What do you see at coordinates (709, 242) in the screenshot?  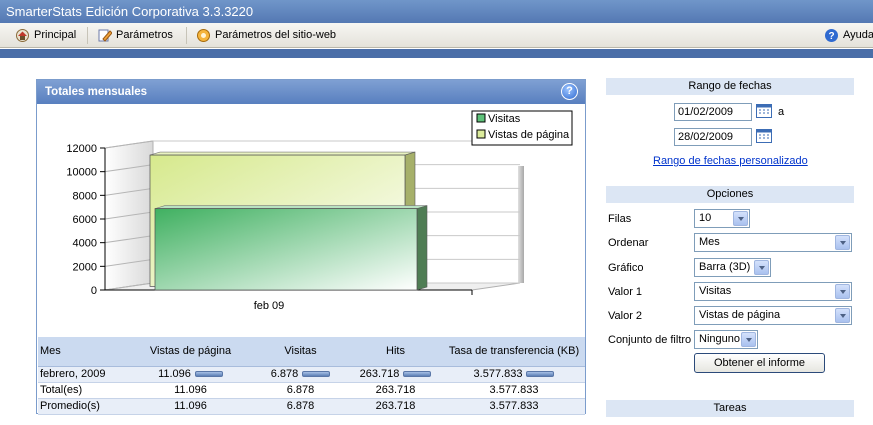 I see `ordenar-value: Mes` at bounding box center [709, 242].